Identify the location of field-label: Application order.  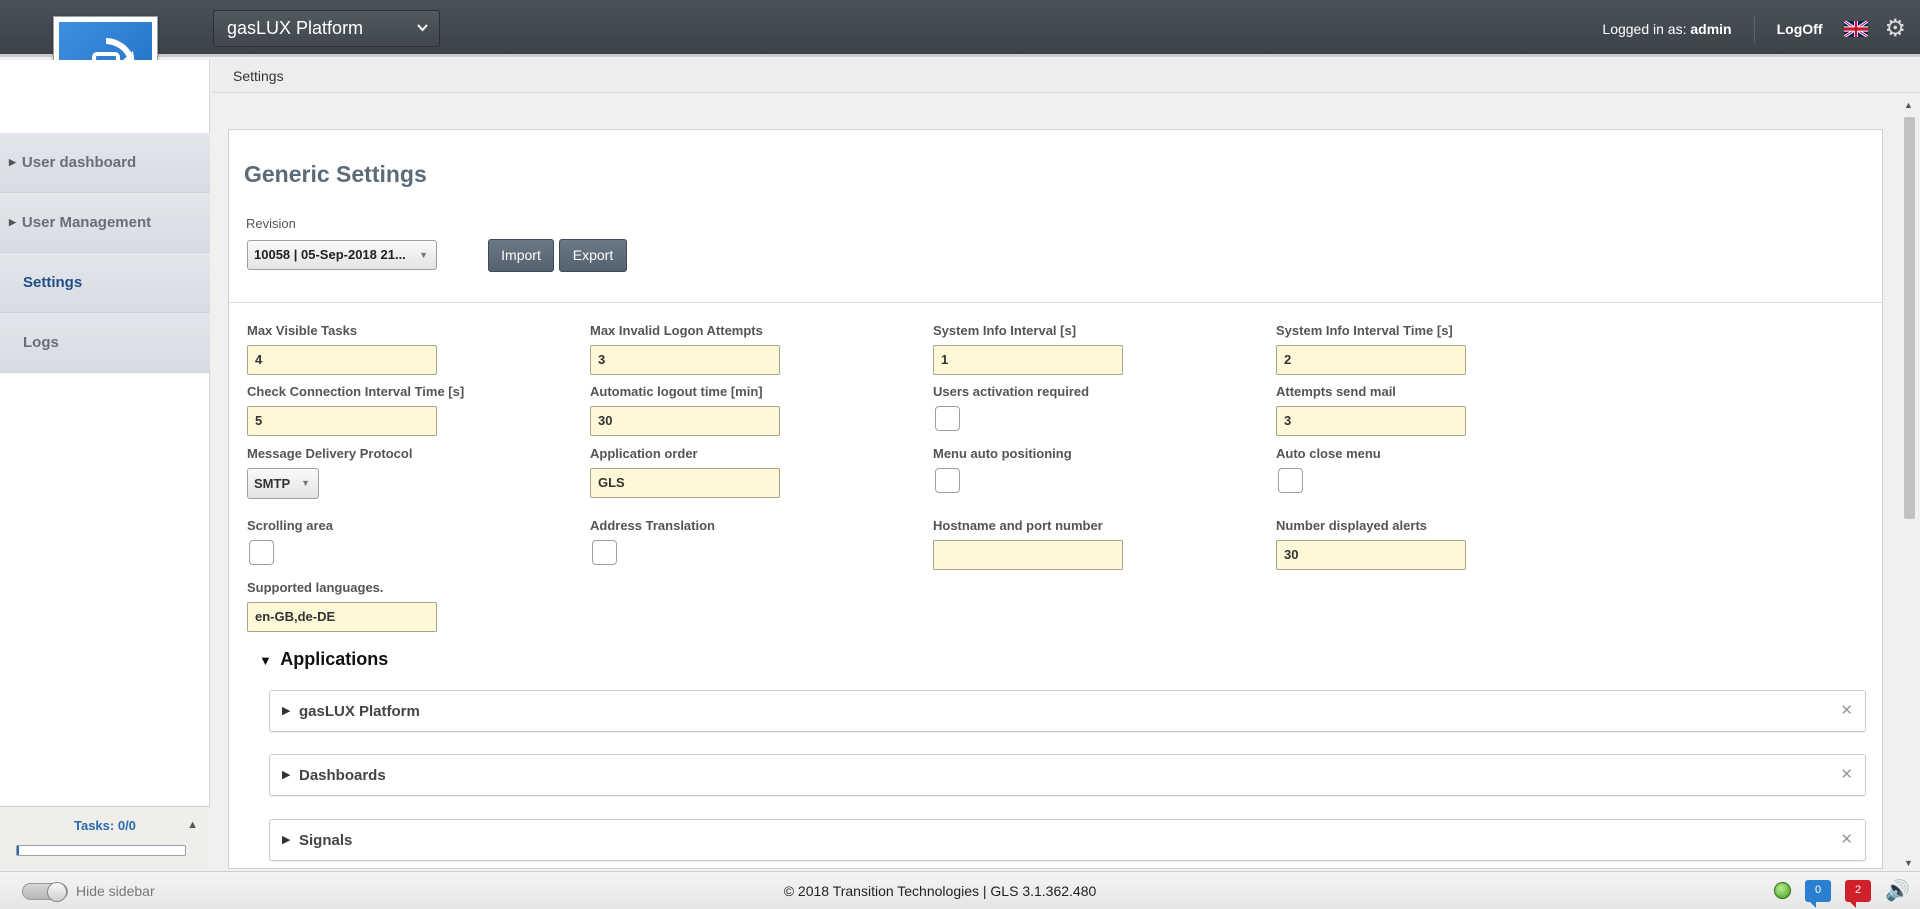
(644, 453).